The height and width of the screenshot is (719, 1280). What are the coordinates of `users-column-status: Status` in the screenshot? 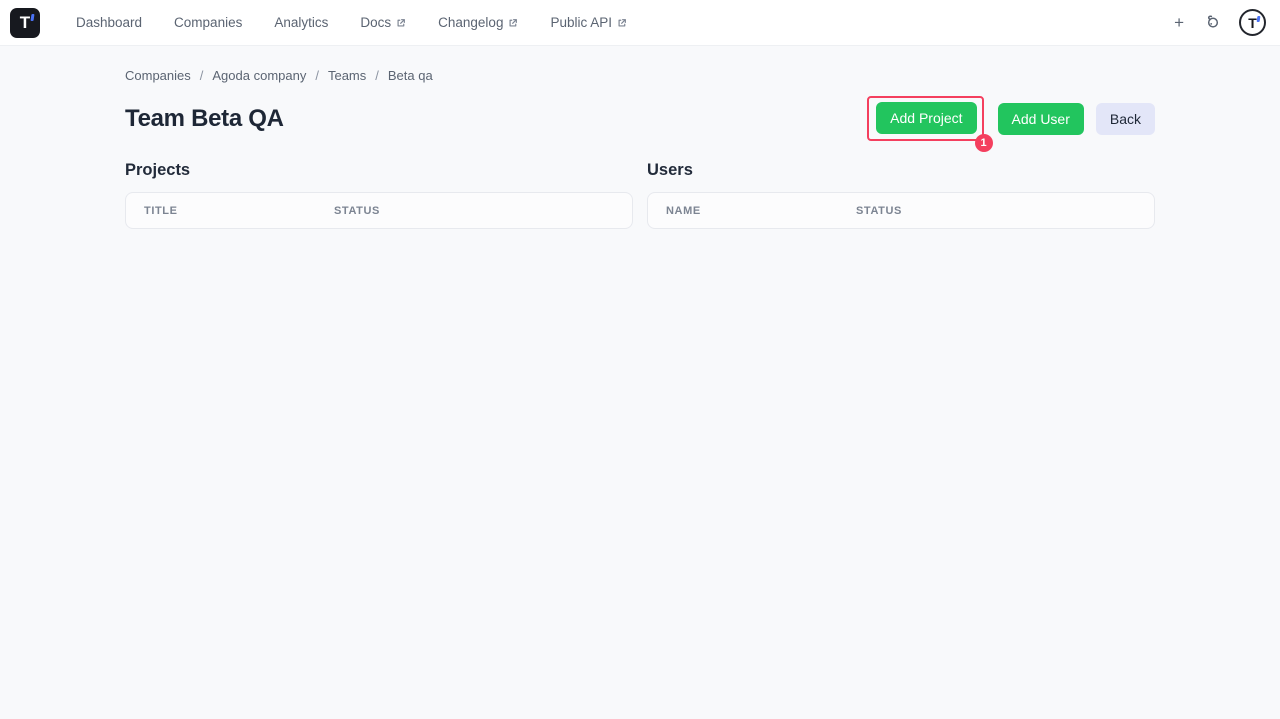 It's located at (879, 210).